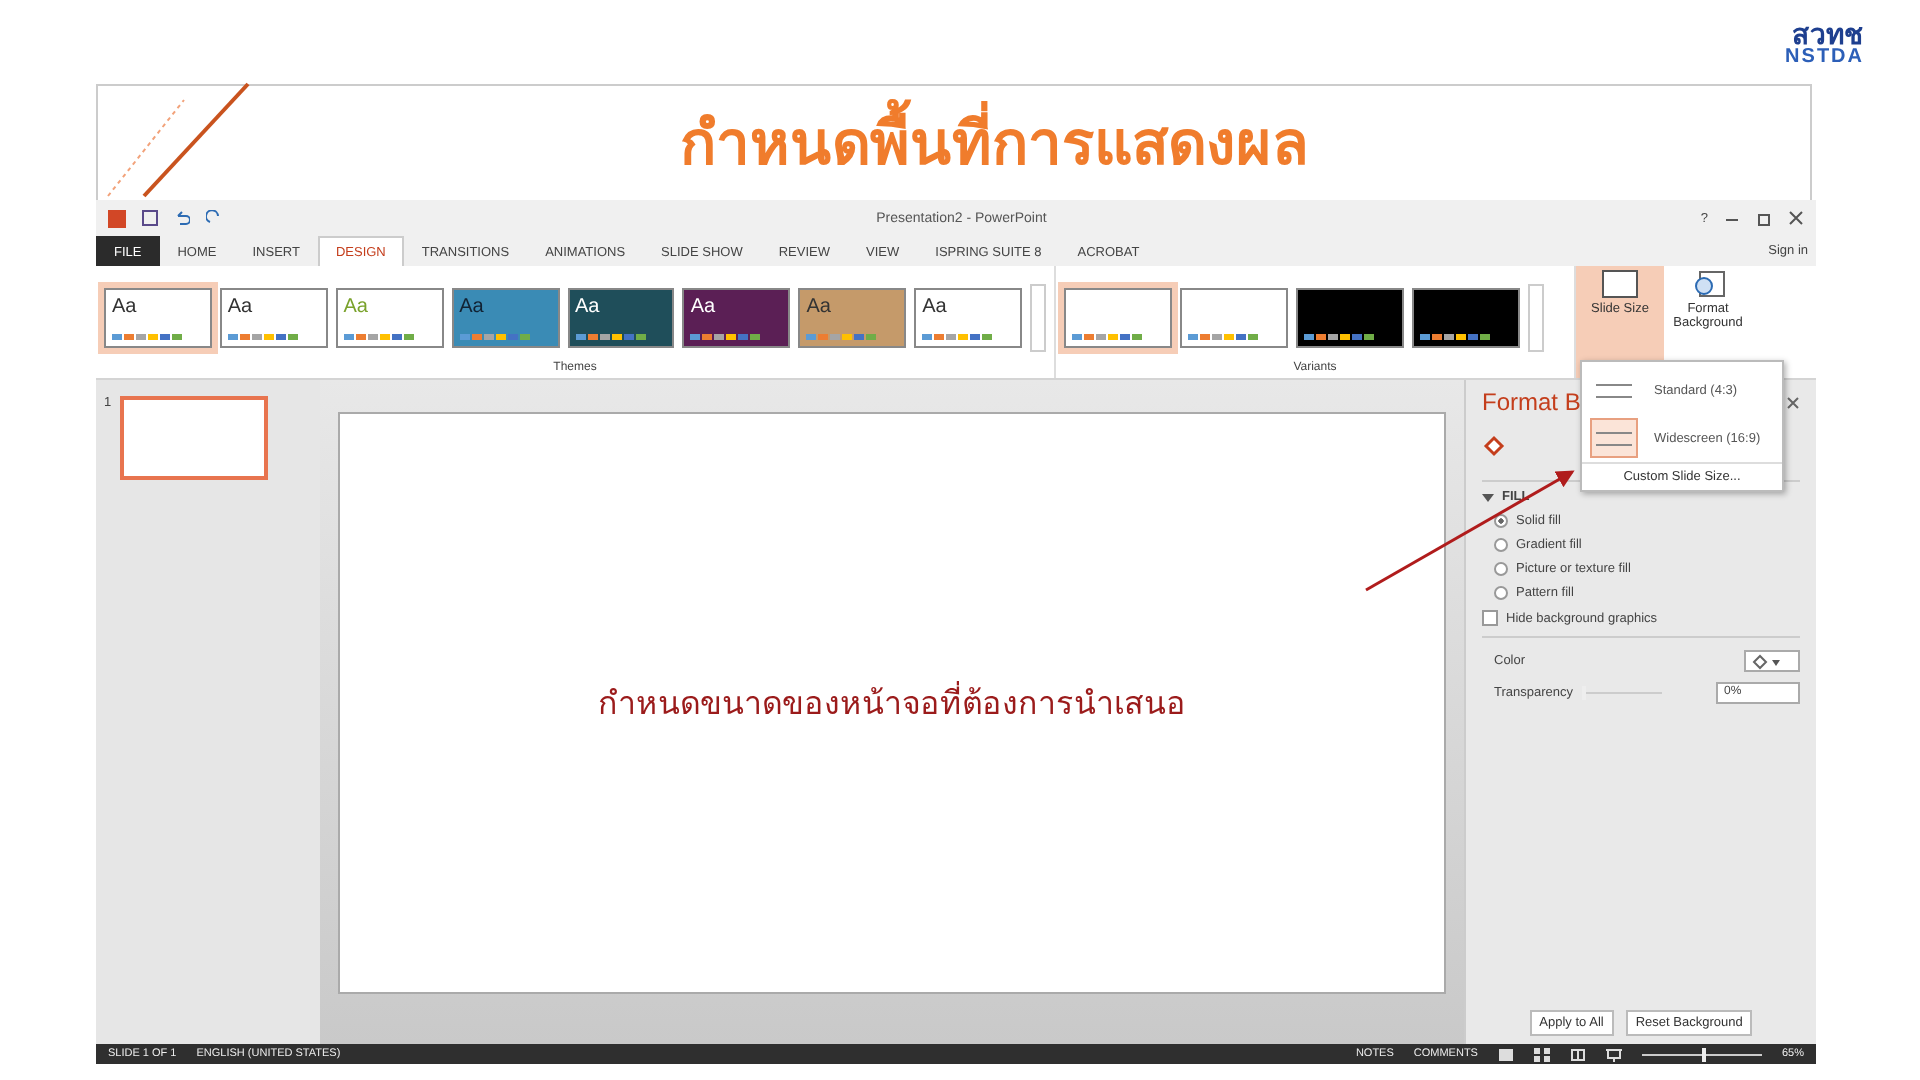 Image resolution: width=1920 pixels, height=1080 pixels. What do you see at coordinates (1490, 618) in the screenshot?
I see `checkbox` at bounding box center [1490, 618].